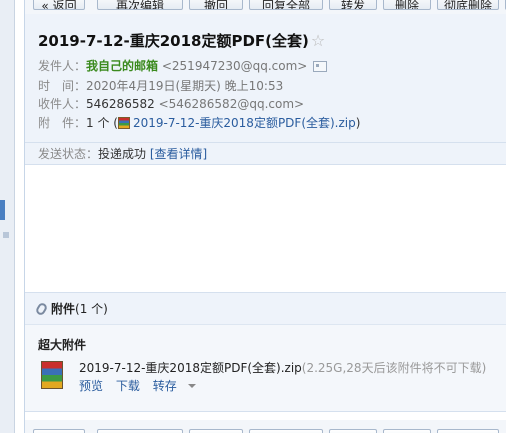 The image size is (506, 433). What do you see at coordinates (62, 123) in the screenshot?
I see `attachment-label: 附 件：` at bounding box center [62, 123].